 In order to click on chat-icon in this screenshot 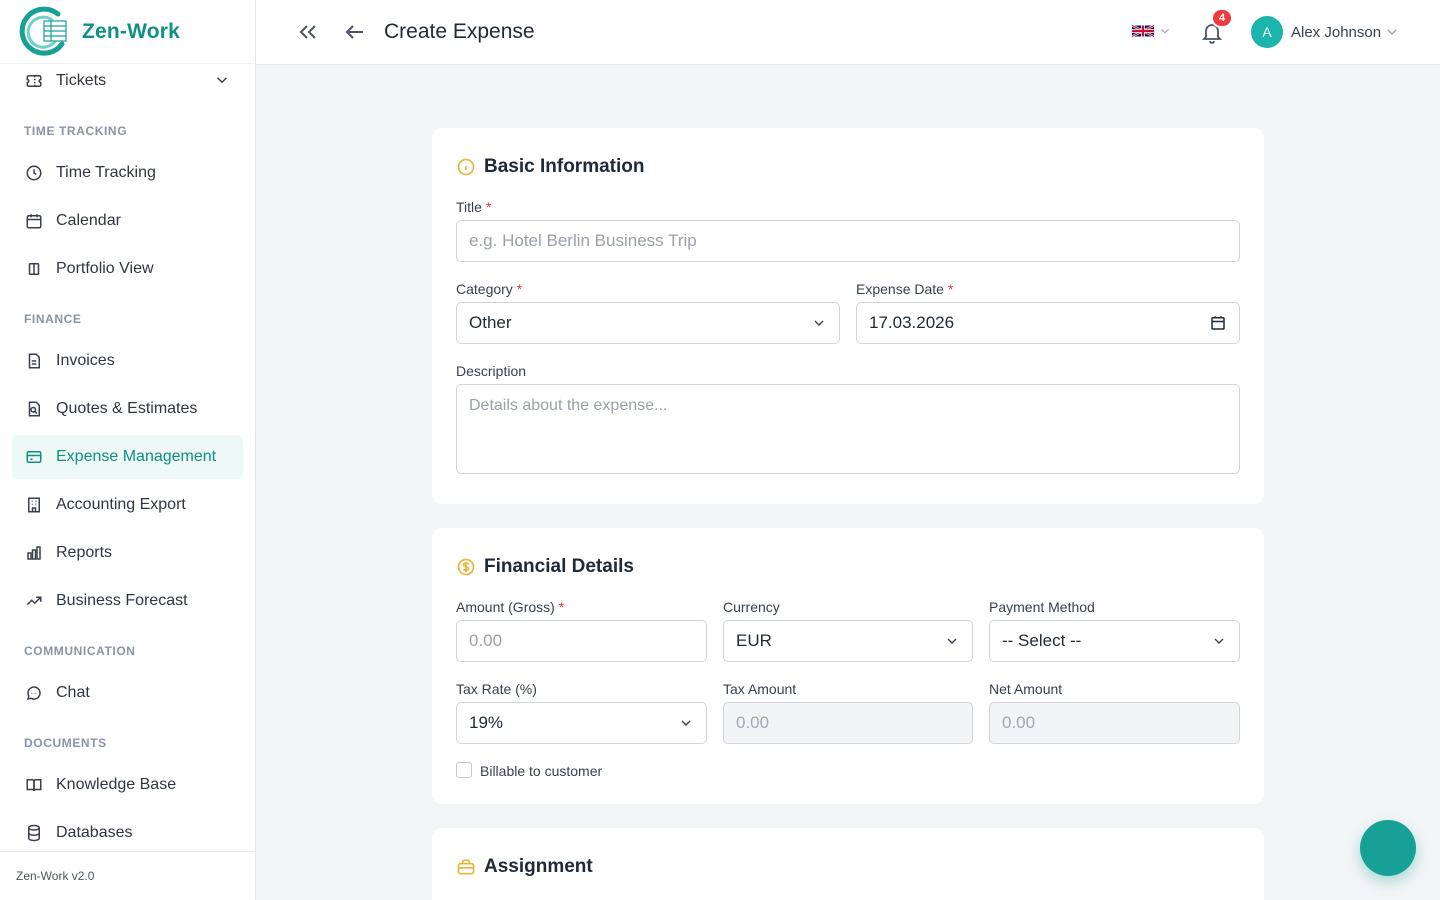, I will do `click(34, 693)`.